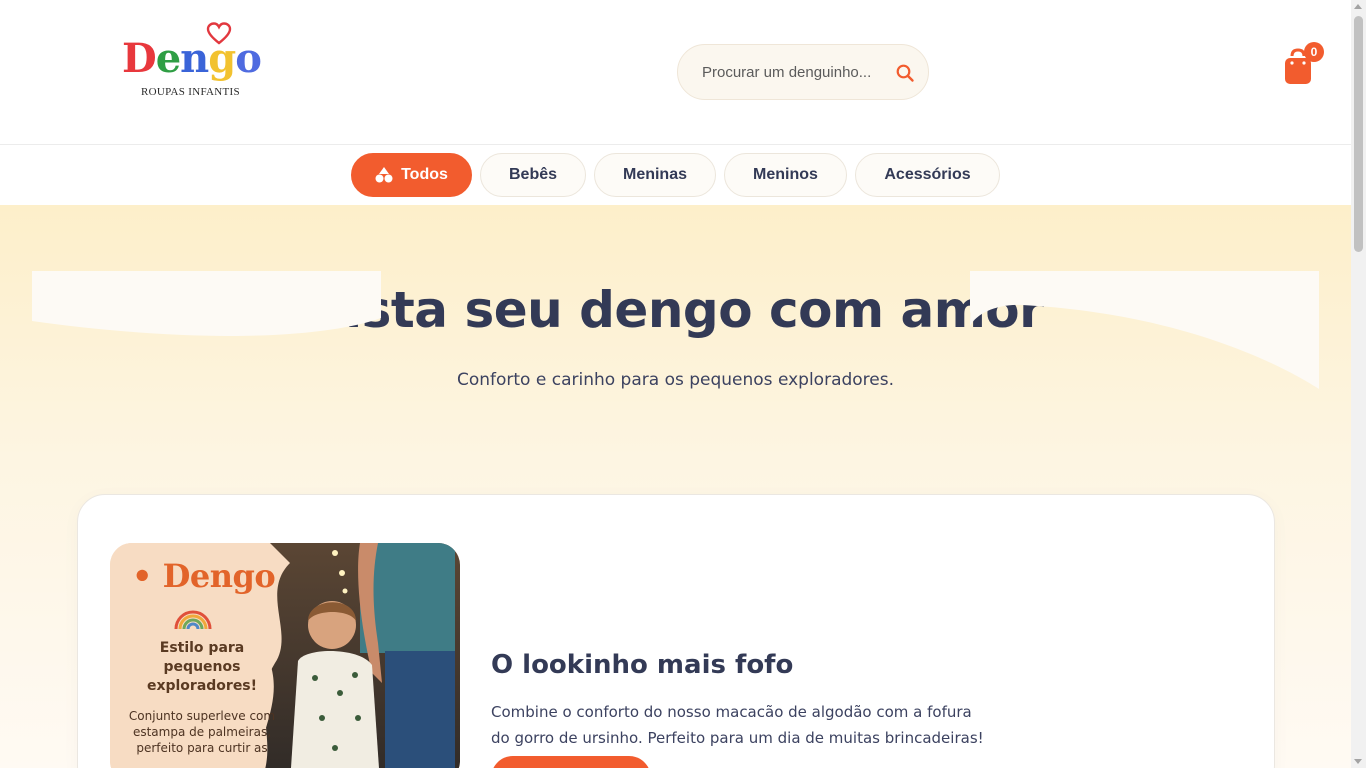 This screenshot has height=768, width=1366. What do you see at coordinates (795, 72) in the screenshot?
I see `search-input` at bounding box center [795, 72].